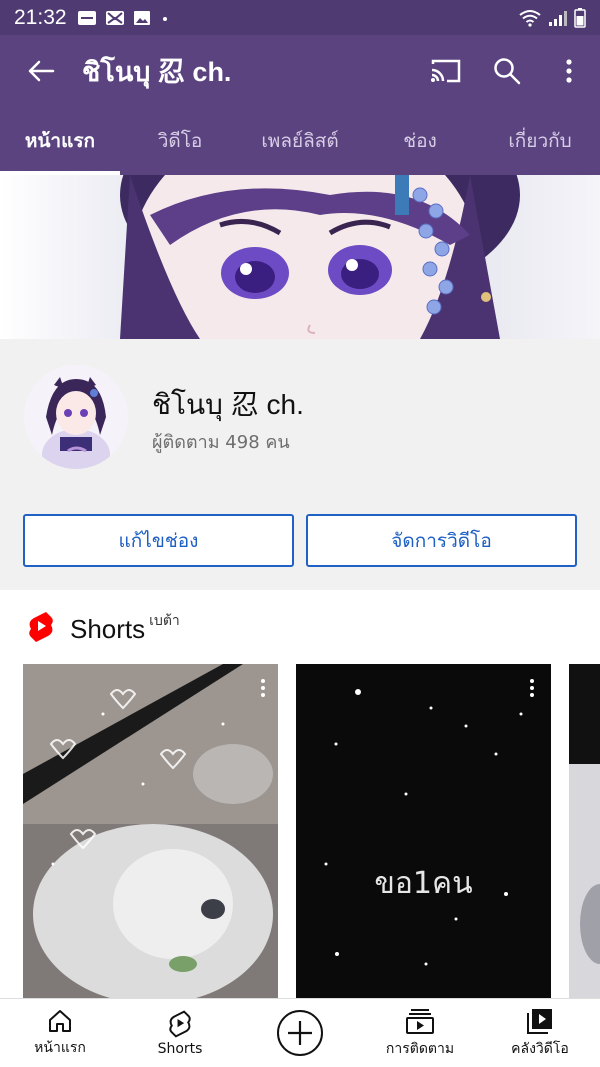  Describe the element at coordinates (423, 883) in the screenshot. I see `shorts-caption: ขอ1คน` at that location.